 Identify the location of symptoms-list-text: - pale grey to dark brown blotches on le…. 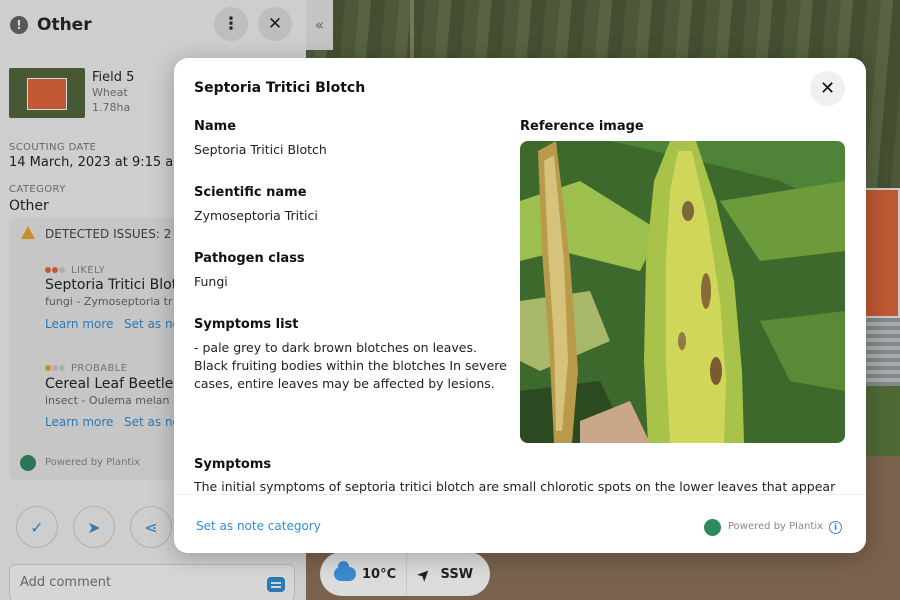
(350, 365).